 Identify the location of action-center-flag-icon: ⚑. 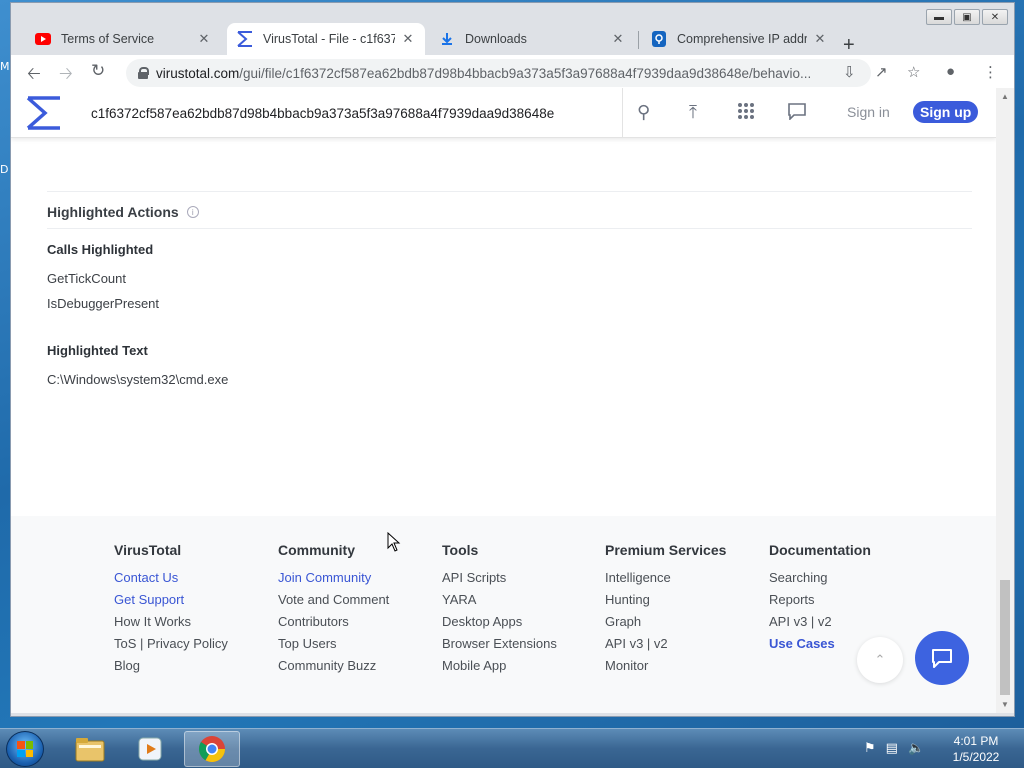
(870, 748).